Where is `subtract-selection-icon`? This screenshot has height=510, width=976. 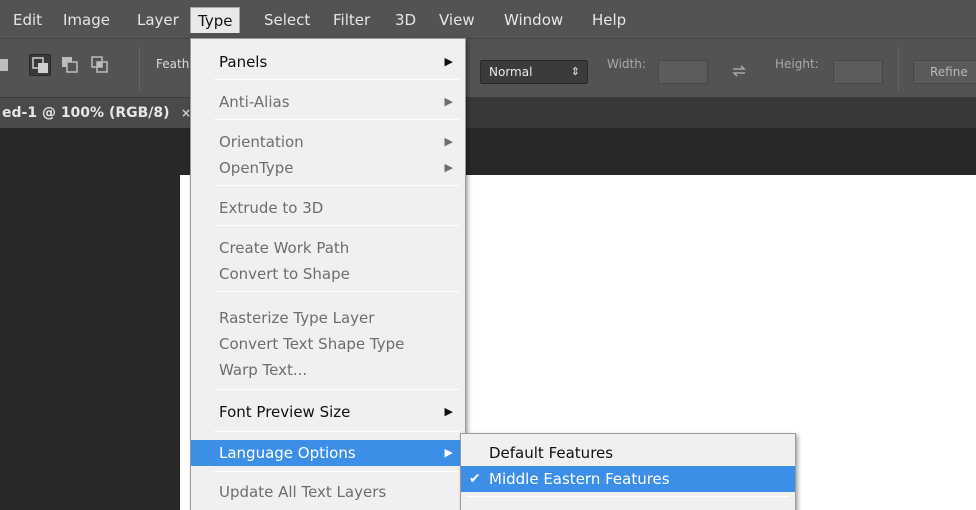
subtract-selection-icon is located at coordinates (70, 65).